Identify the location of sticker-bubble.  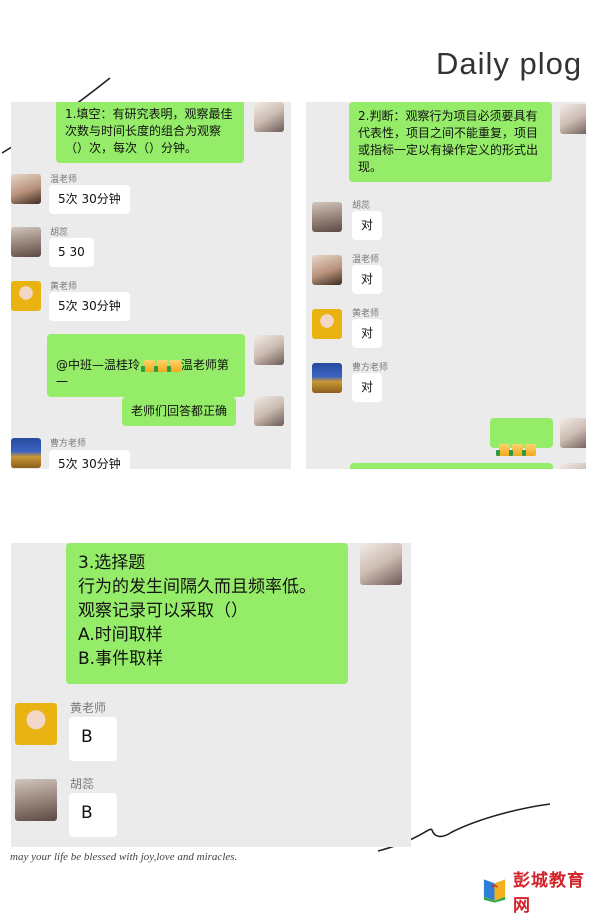
(521, 437).